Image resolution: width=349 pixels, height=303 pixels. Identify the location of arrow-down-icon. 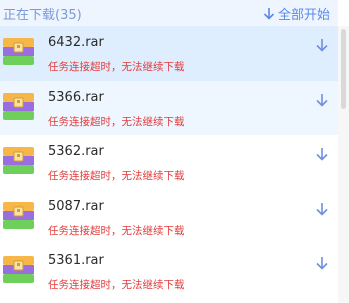
(269, 13).